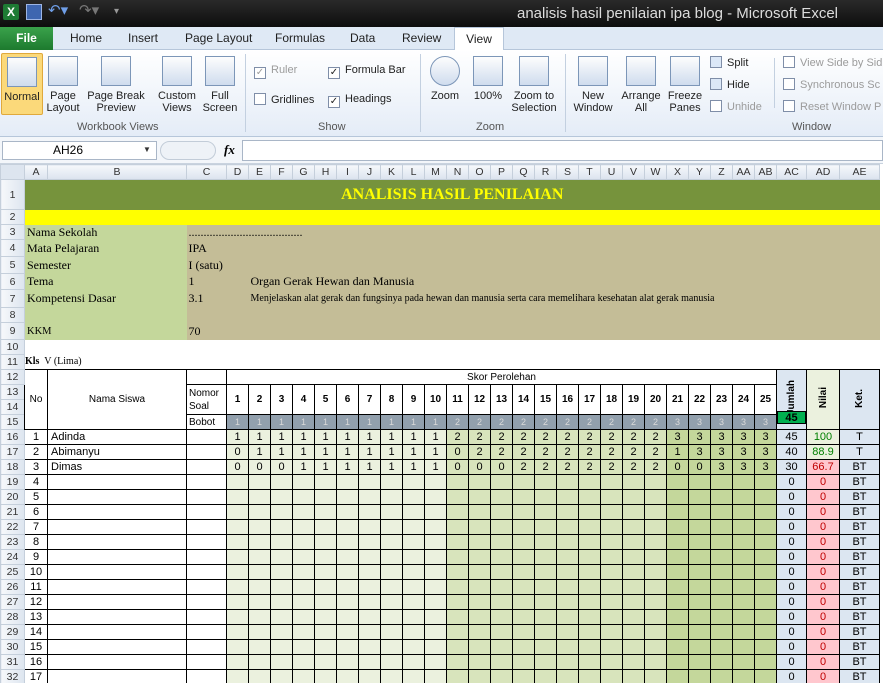  I want to click on question-number: 17, so click(589, 399).